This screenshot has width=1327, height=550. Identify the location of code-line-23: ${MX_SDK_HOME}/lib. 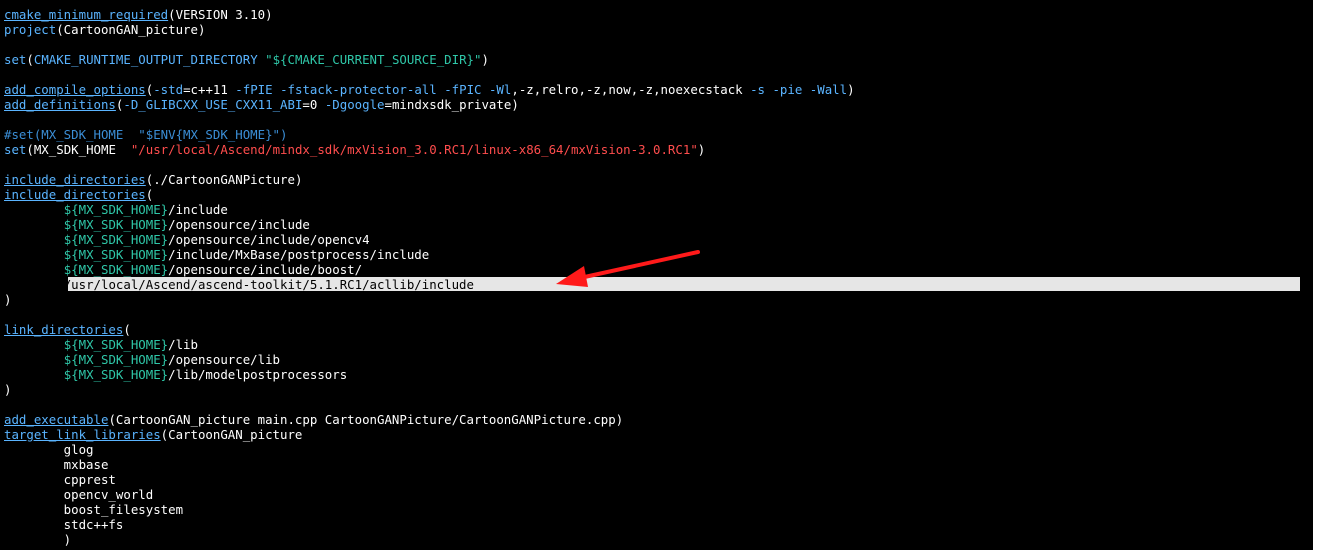
(429, 344).